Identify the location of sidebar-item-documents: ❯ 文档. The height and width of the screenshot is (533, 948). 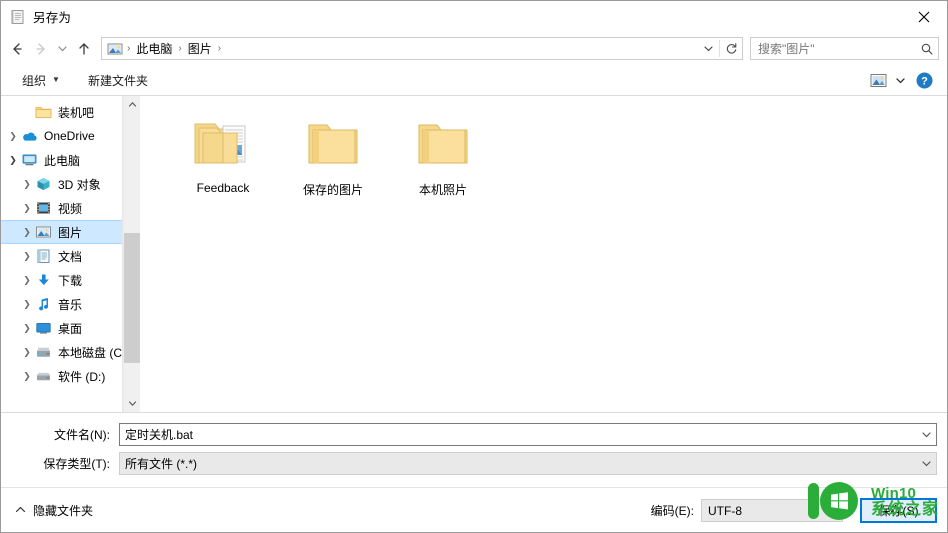
(70, 256).